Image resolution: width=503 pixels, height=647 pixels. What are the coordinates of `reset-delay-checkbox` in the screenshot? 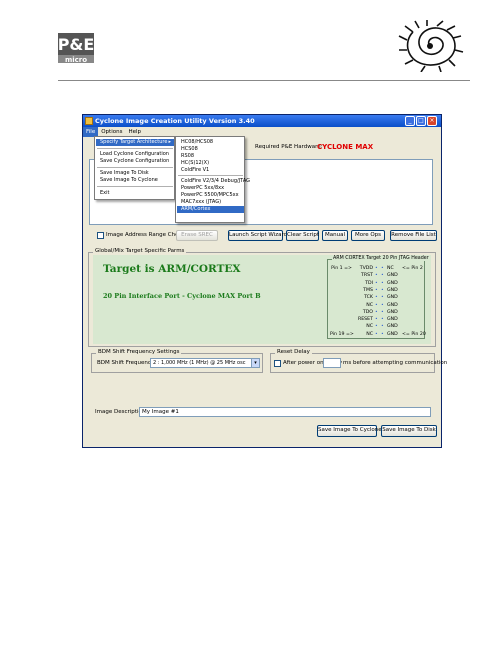 It's located at (277, 363).